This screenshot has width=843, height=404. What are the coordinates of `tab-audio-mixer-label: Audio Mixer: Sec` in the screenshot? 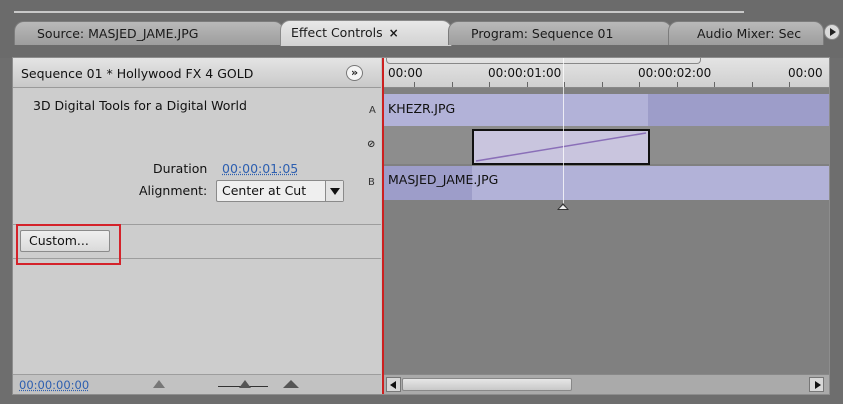 It's located at (749, 33).